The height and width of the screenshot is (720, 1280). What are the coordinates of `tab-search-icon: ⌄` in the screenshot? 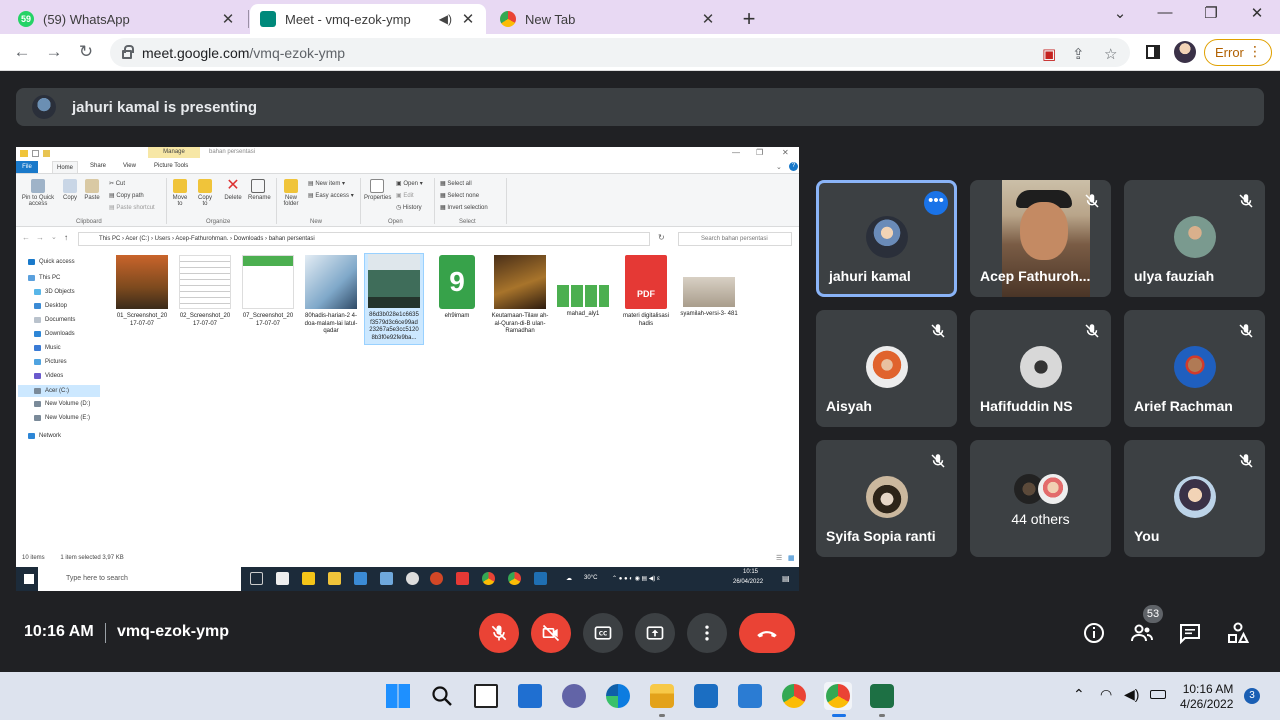 It's located at (1120, 13).